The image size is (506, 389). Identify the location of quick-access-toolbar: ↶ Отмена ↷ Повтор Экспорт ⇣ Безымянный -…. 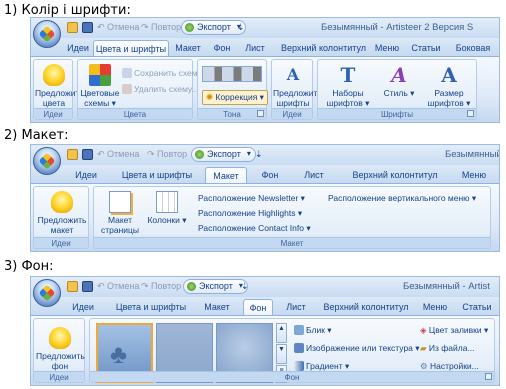
(265, 287).